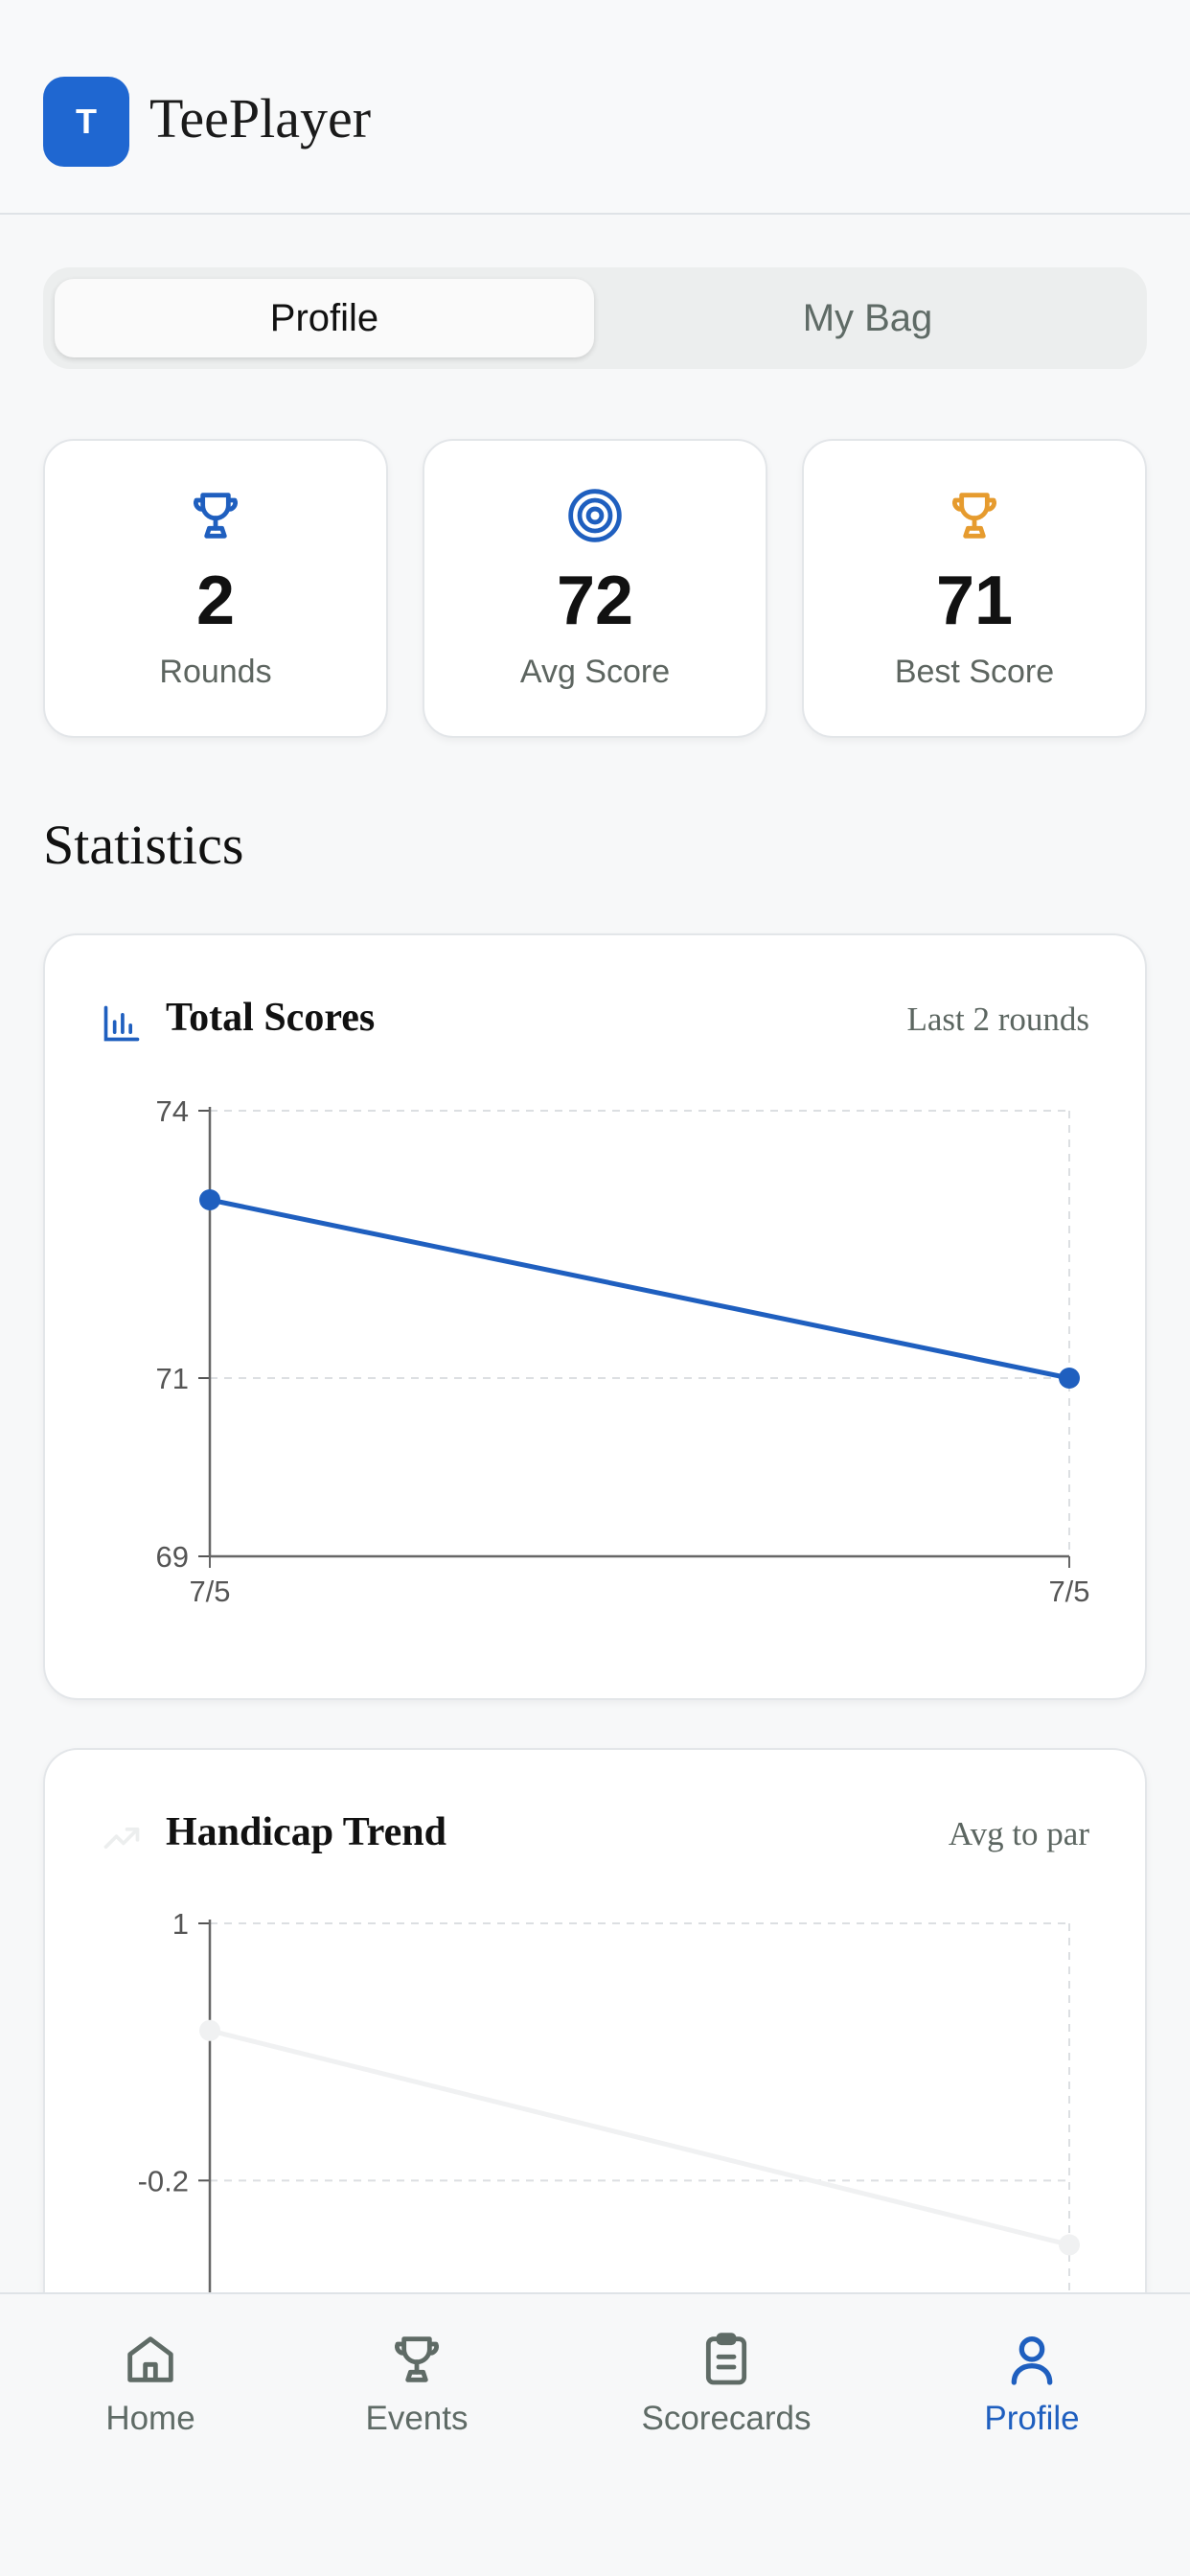 The height and width of the screenshot is (2576, 1190). What do you see at coordinates (1032, 2418) in the screenshot?
I see `tab-profile-label: Profile` at bounding box center [1032, 2418].